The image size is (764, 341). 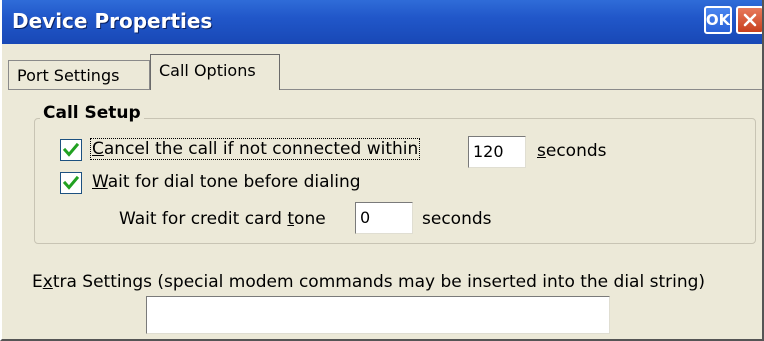 What do you see at coordinates (68, 75) in the screenshot?
I see `tab-port-settings-label: Port Settings` at bounding box center [68, 75].